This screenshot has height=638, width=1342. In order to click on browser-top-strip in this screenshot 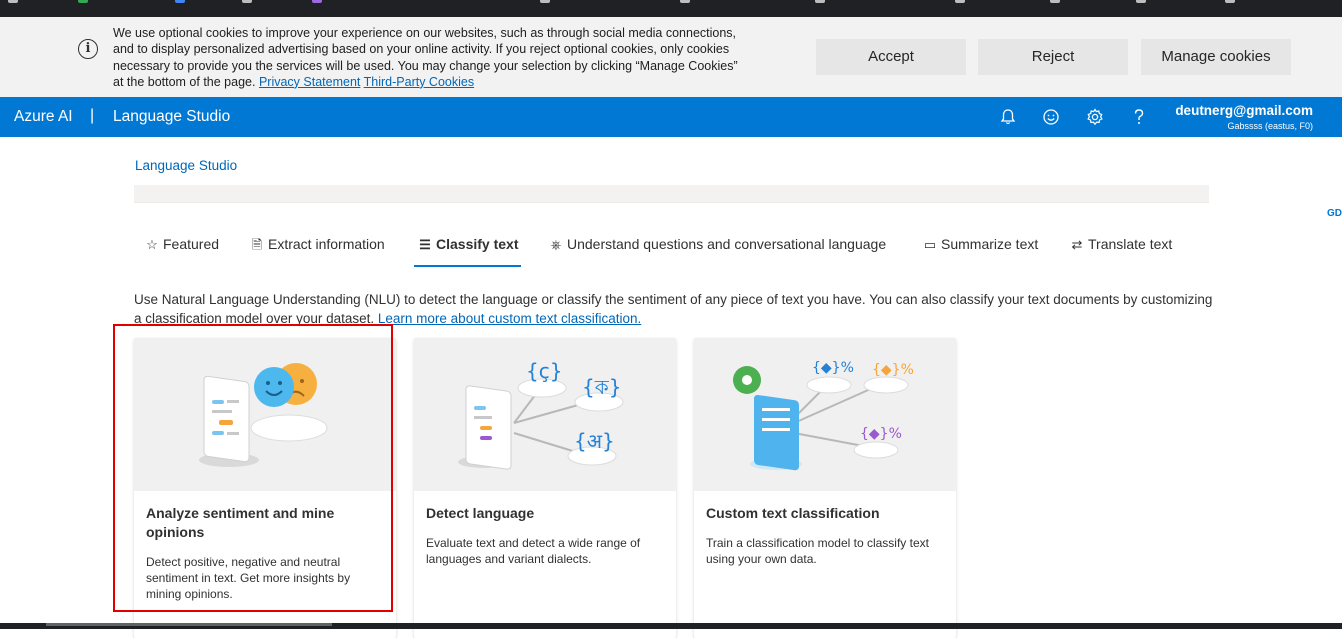, I will do `click(671, 8)`.